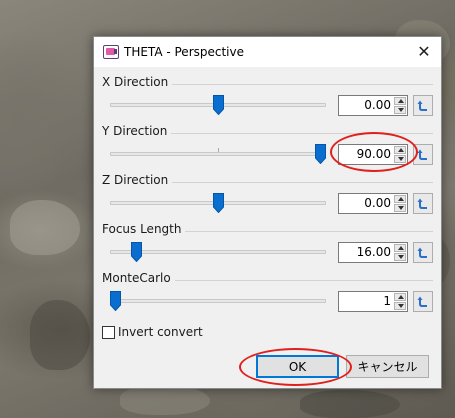  Describe the element at coordinates (424, 52) in the screenshot. I see `close-icon: ✕` at that location.